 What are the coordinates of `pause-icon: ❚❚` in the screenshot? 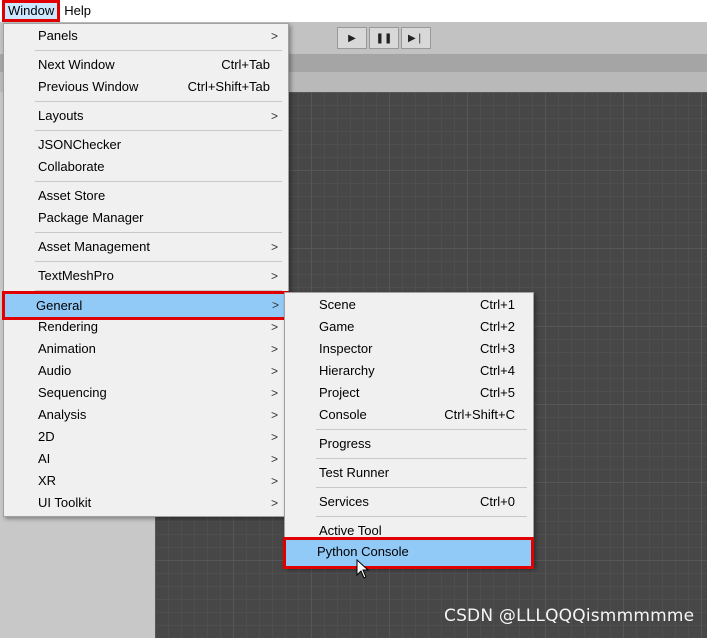 It's located at (384, 38).